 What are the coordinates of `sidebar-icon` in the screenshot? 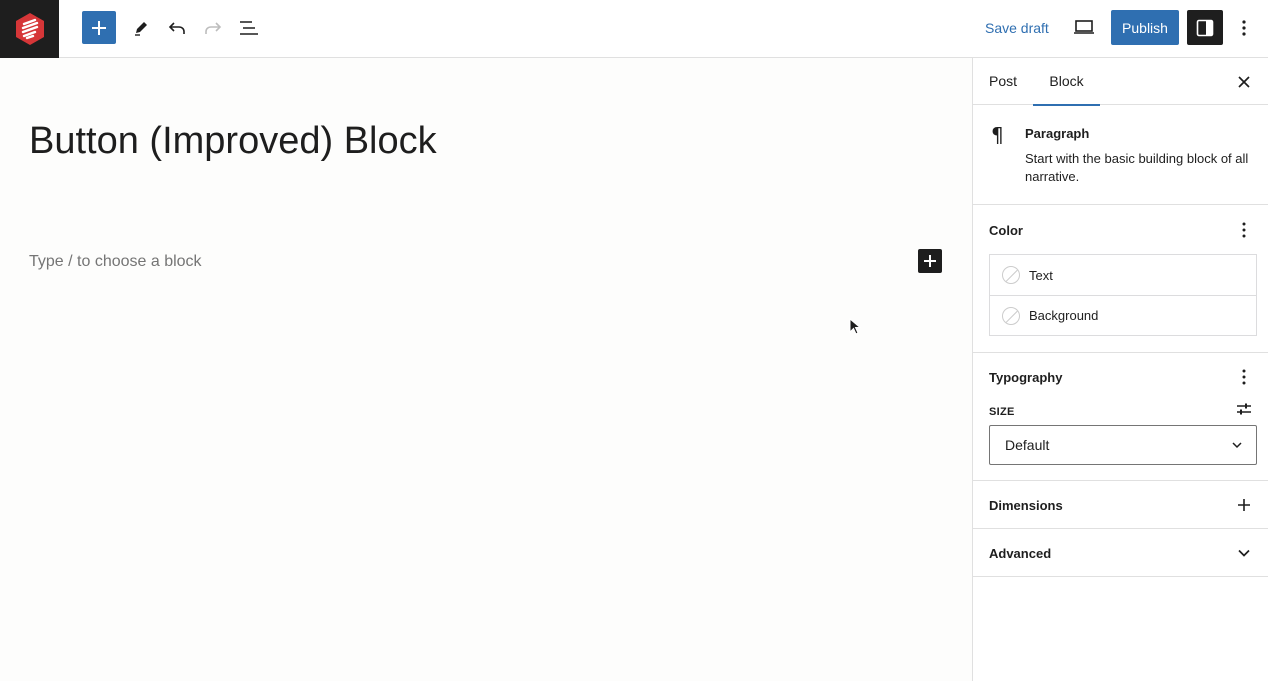 It's located at (1205, 27).